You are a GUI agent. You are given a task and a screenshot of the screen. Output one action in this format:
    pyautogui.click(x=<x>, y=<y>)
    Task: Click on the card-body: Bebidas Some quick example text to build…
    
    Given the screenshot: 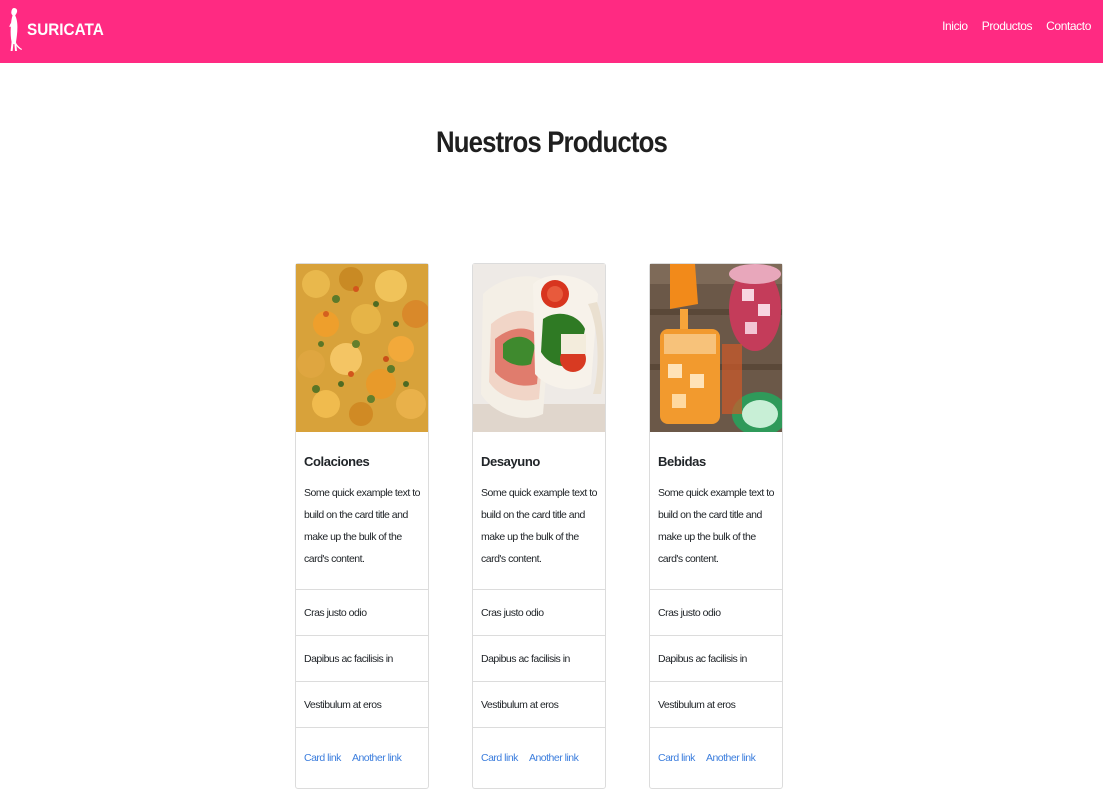 What is the action you would take?
    pyautogui.click(x=716, y=511)
    